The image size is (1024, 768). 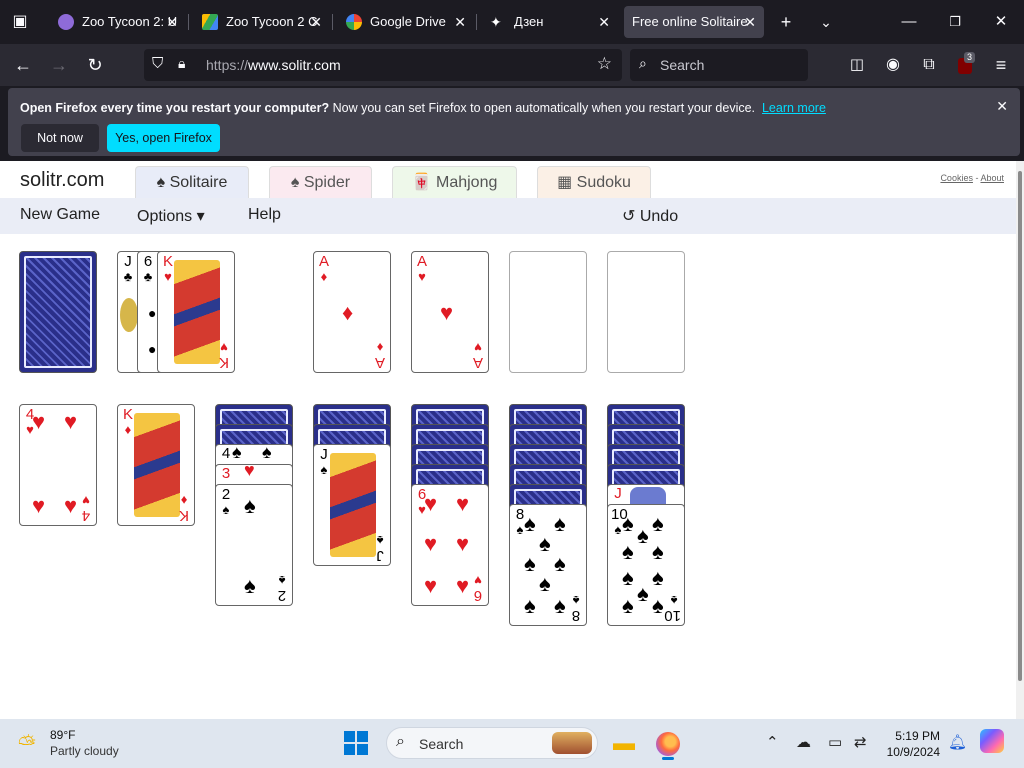 What do you see at coordinates (84, 751) in the screenshot?
I see `weather-condition: Partly cloudy` at bounding box center [84, 751].